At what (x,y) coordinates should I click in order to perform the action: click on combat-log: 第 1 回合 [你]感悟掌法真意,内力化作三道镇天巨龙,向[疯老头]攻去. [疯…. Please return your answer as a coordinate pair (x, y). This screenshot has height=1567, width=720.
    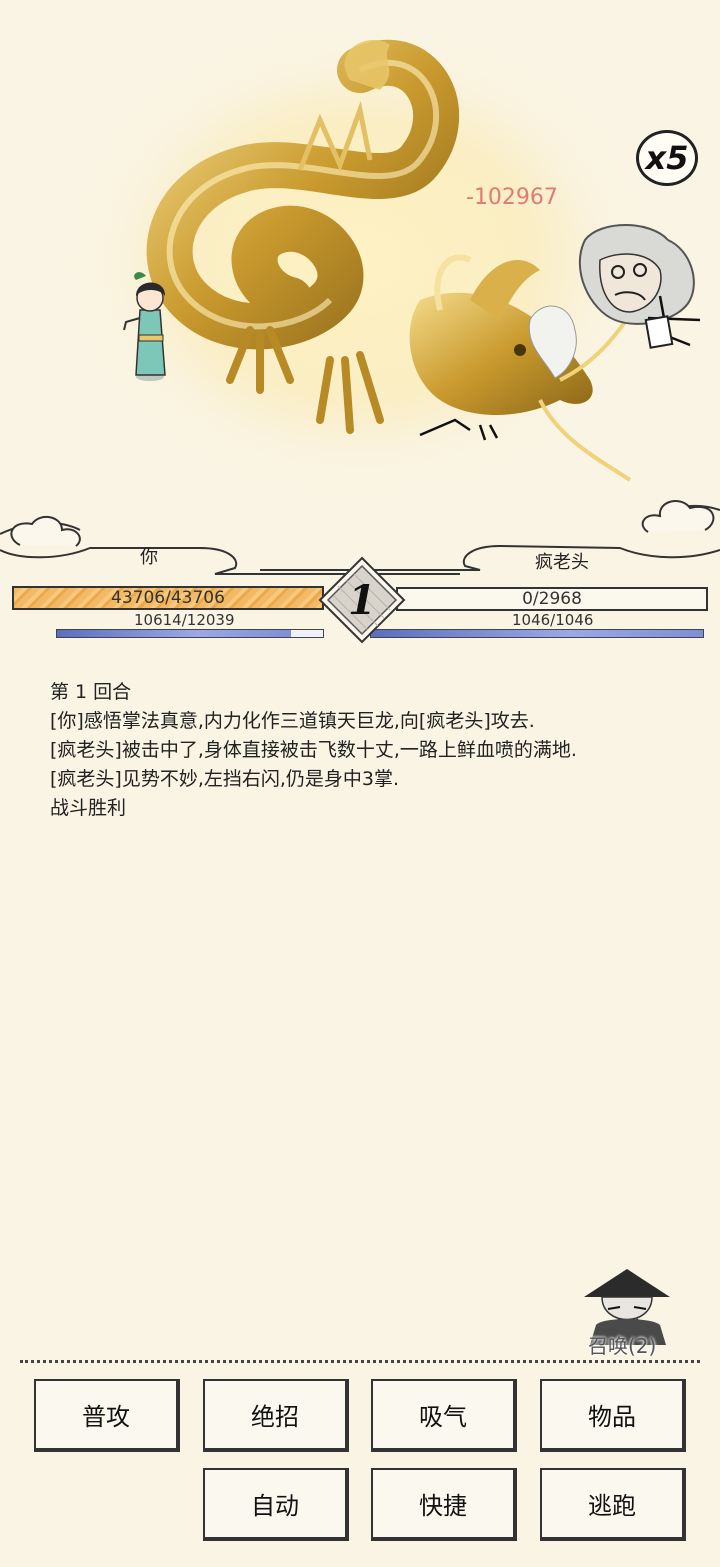
    Looking at the image, I should click on (370, 750).